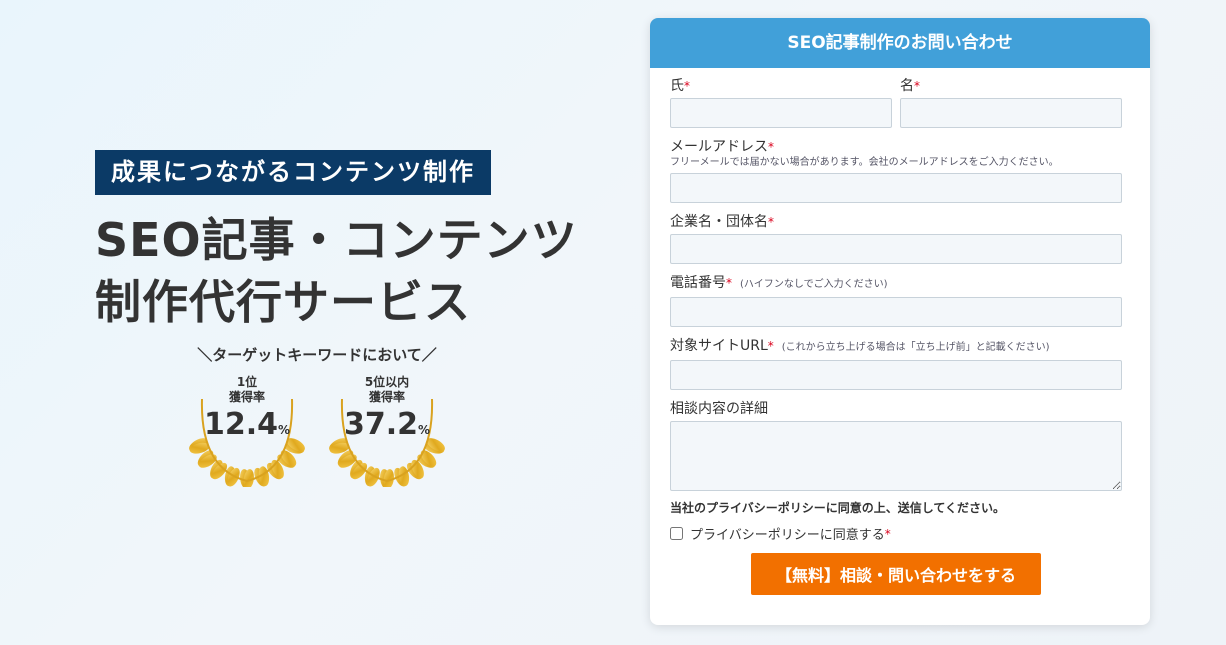  Describe the element at coordinates (896, 533) in the screenshot. I see `privacy-agree: プライバシーポリシーに同意する *` at that location.